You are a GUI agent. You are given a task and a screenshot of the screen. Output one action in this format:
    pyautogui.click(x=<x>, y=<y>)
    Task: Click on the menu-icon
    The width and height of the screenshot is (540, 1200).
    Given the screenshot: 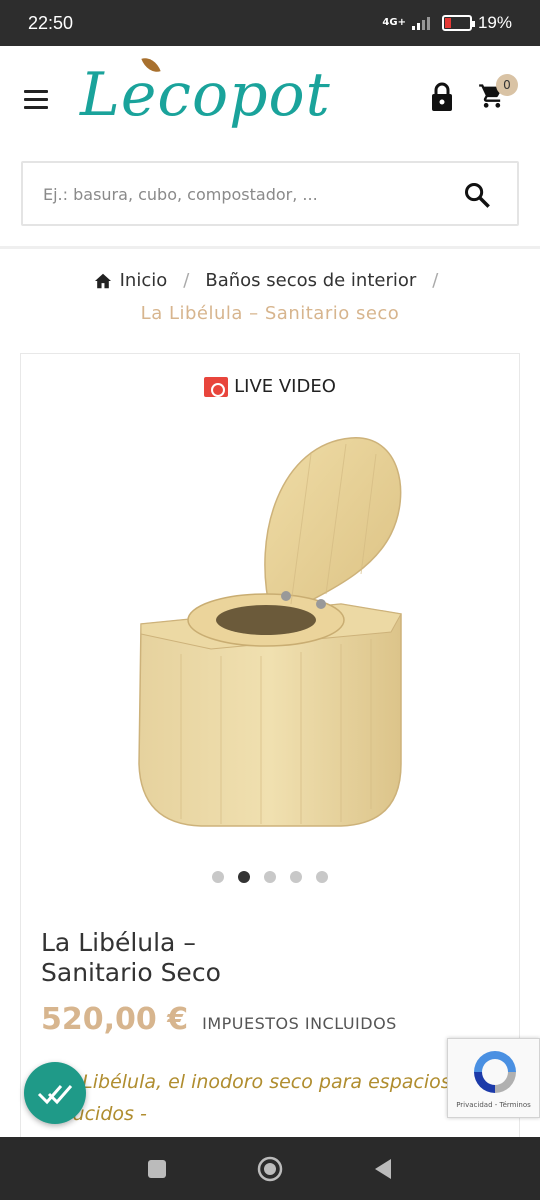 What is the action you would take?
    pyautogui.click(x=36, y=102)
    